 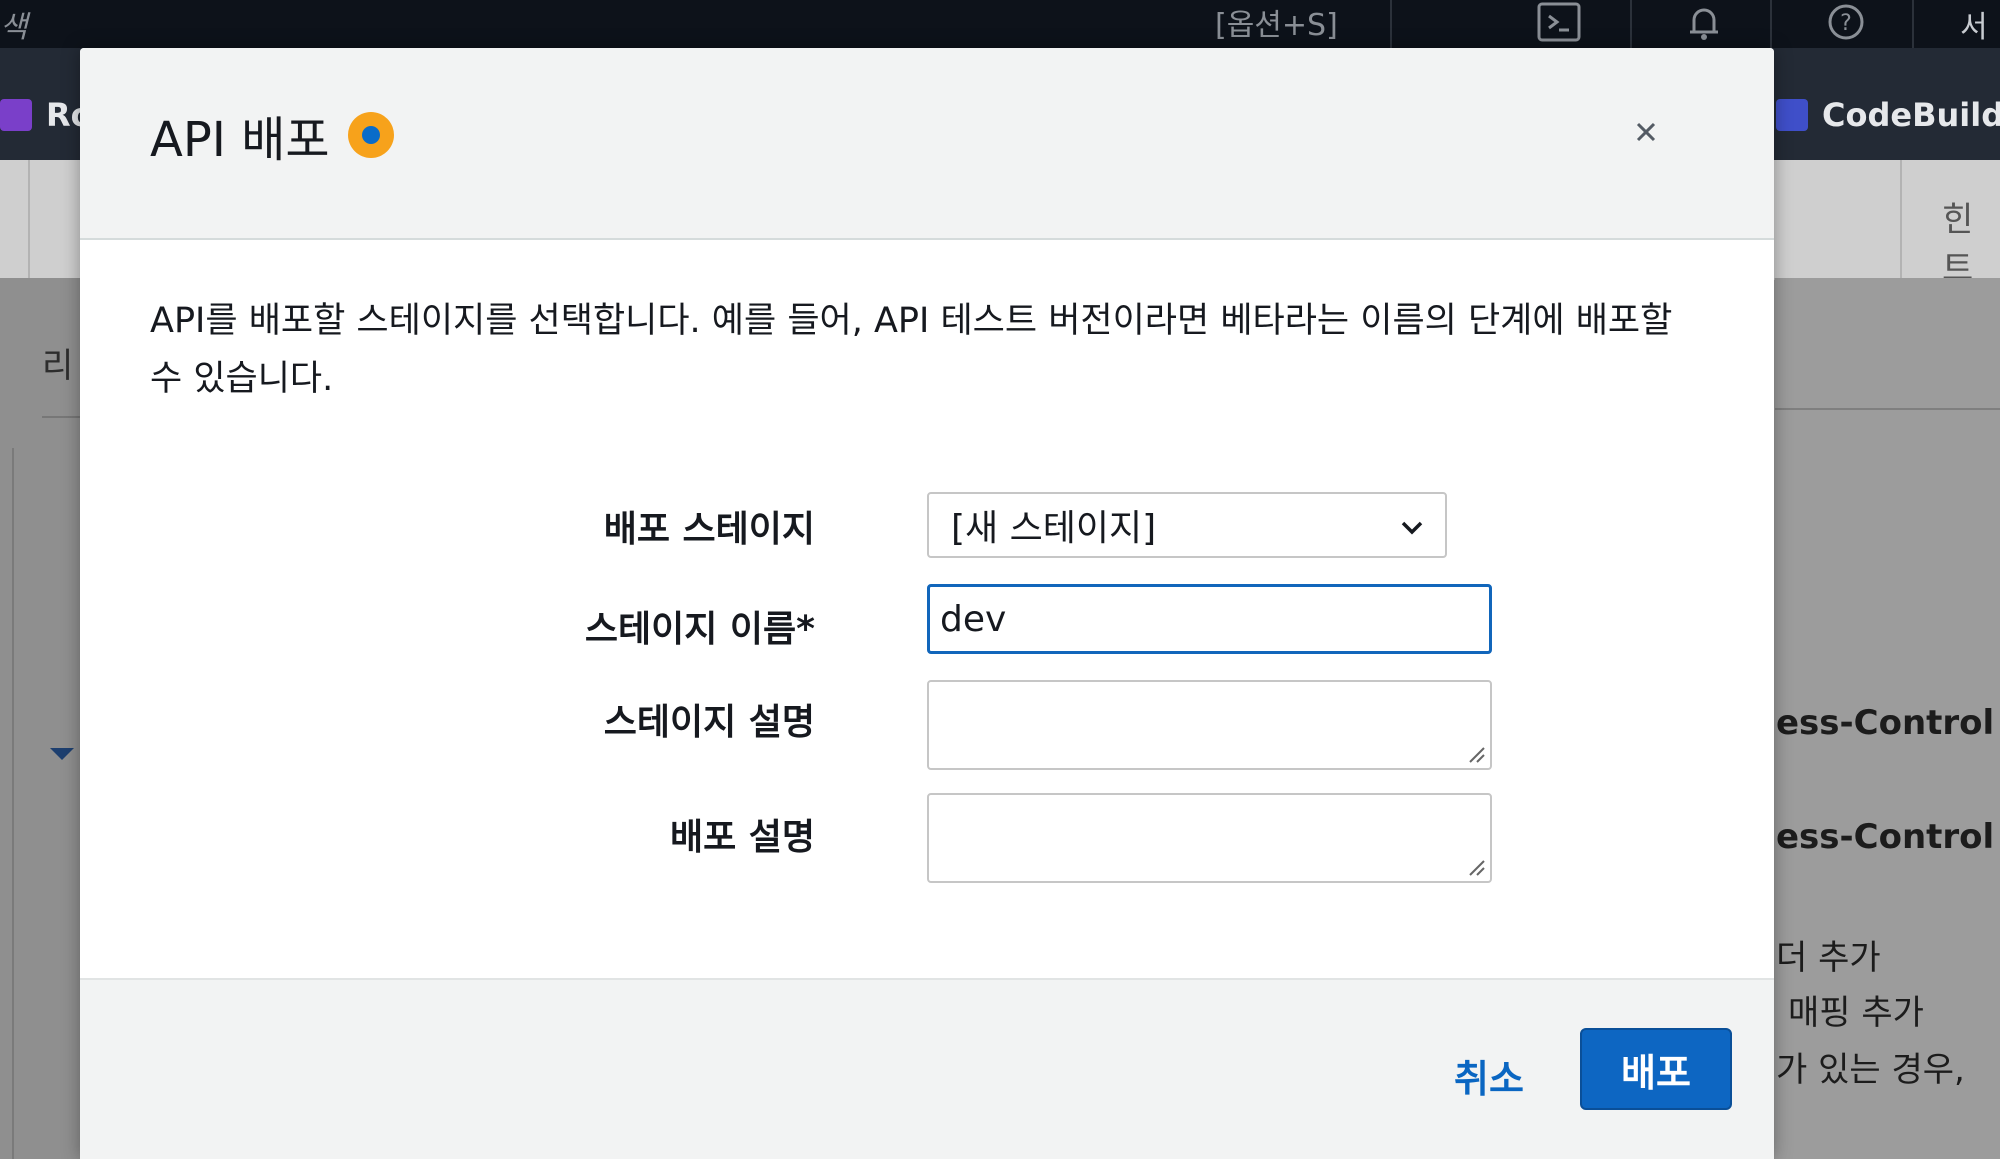 What do you see at coordinates (1971, 241) in the screenshot?
I see `hint-fragment: 힌트` at bounding box center [1971, 241].